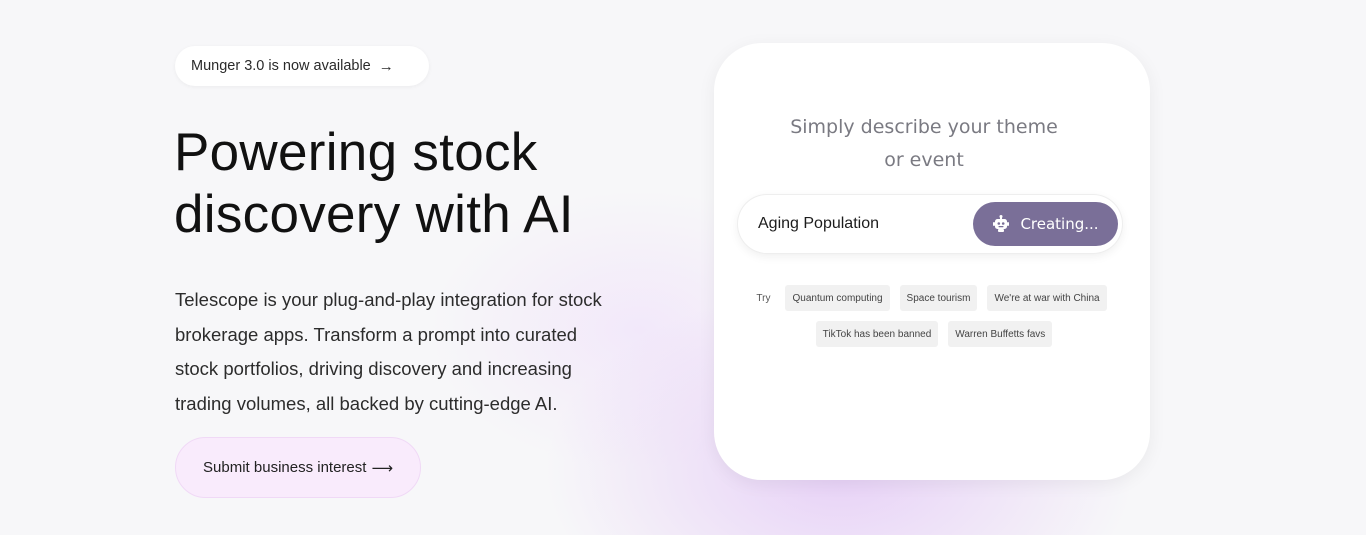  What do you see at coordinates (374, 214) in the screenshot?
I see `hero-title-line: discovery with AI` at bounding box center [374, 214].